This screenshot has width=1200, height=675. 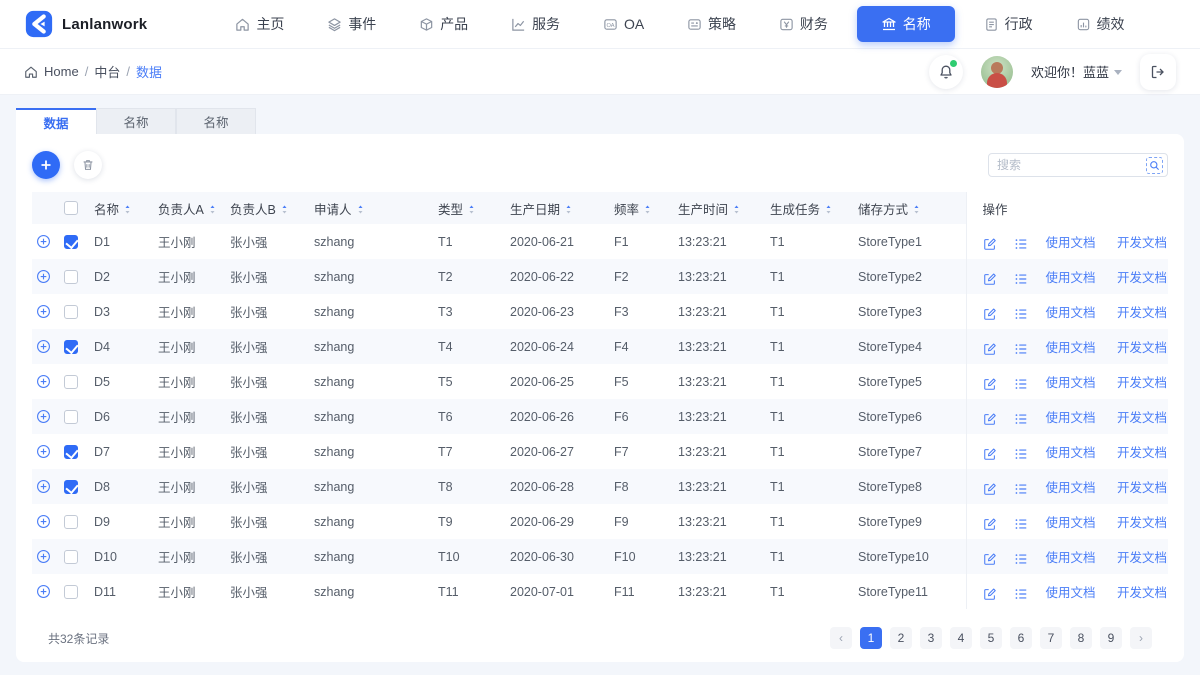 I want to click on col-type: 类型, so click(x=470, y=208).